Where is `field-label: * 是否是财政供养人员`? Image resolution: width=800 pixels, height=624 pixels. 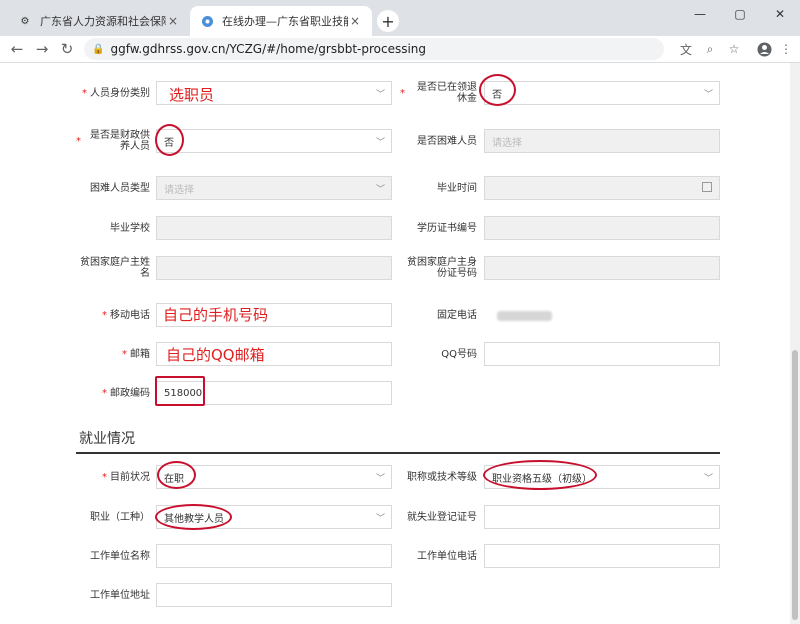 field-label: * 是否是财政供养人员 is located at coordinates (113, 141).